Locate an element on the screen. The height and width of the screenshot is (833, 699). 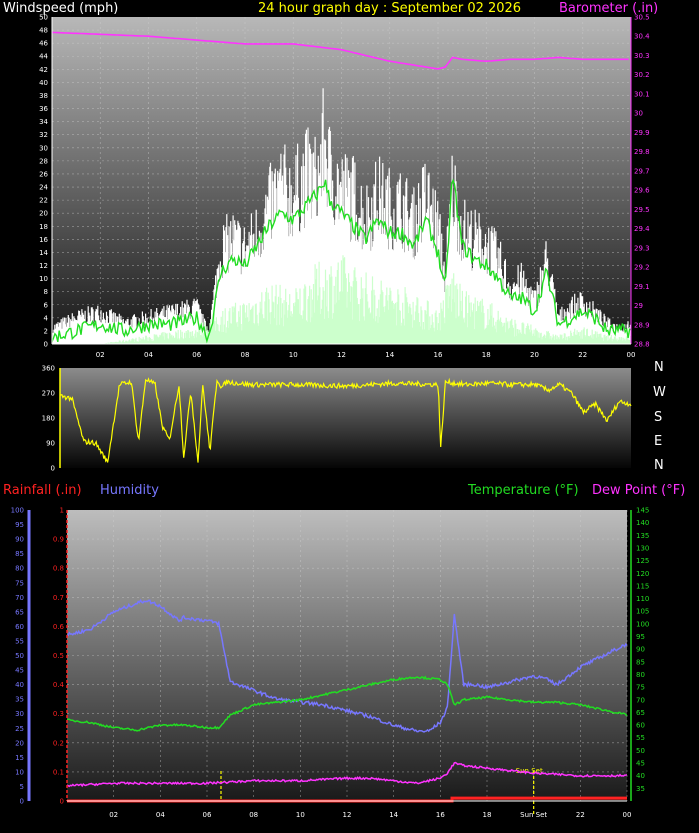
temperature-y-tick-label: 105 is located at coordinates (642, 612).